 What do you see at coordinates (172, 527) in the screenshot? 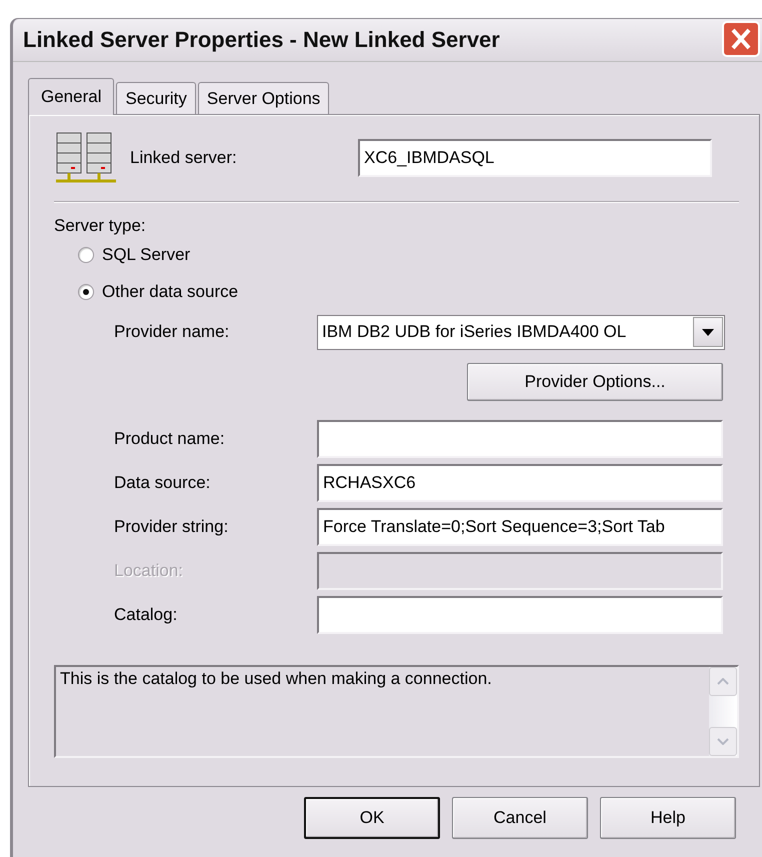
I see `field-label: Provider string:` at bounding box center [172, 527].